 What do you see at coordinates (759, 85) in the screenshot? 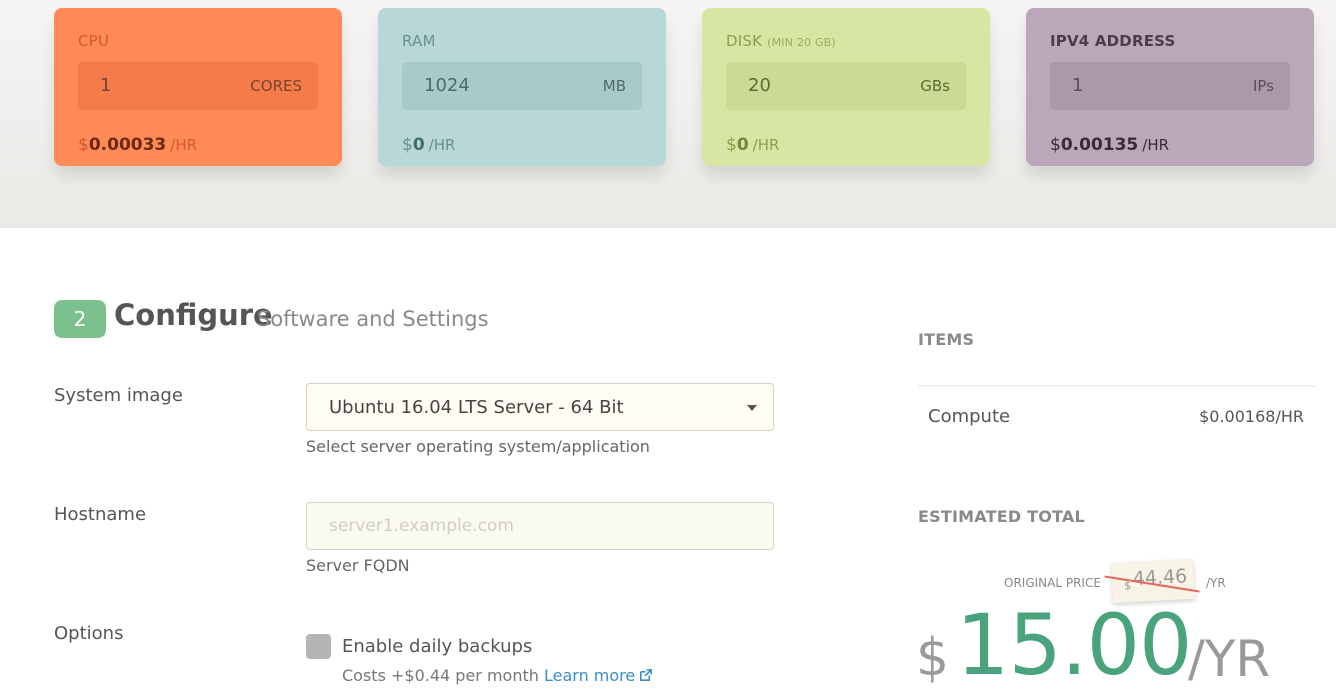
I see `disk-value: 20` at bounding box center [759, 85].